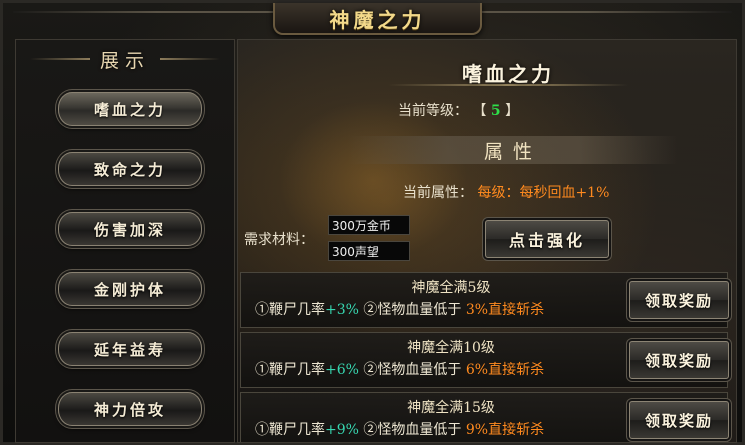  What do you see at coordinates (505, 310) in the screenshot?
I see `reward-value2: 3%直接斩杀` at bounding box center [505, 310].